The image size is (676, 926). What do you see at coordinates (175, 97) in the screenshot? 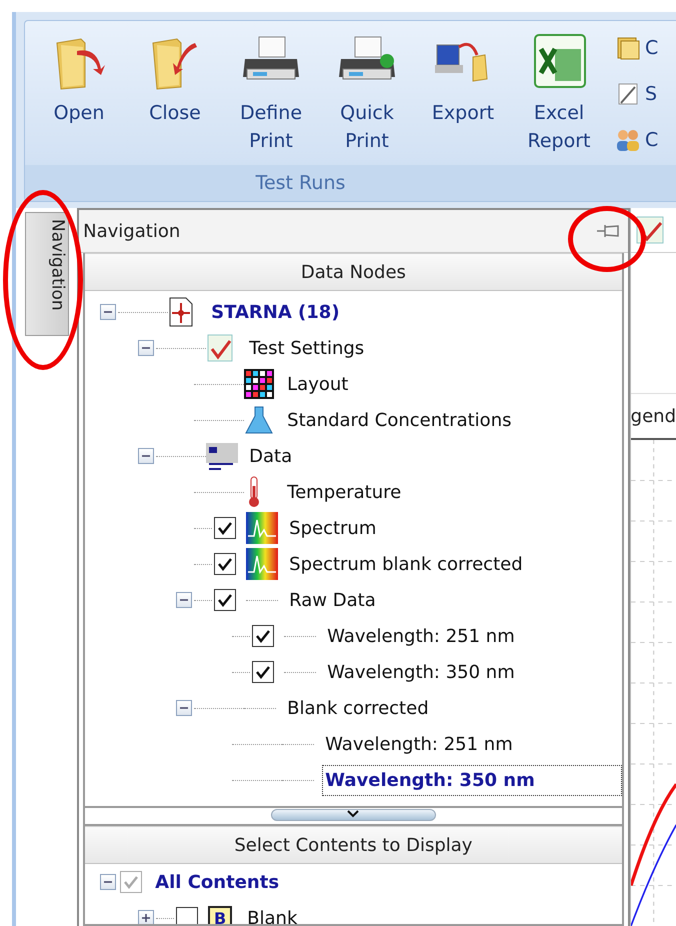
I see `ribbon-button: Close` at bounding box center [175, 97].